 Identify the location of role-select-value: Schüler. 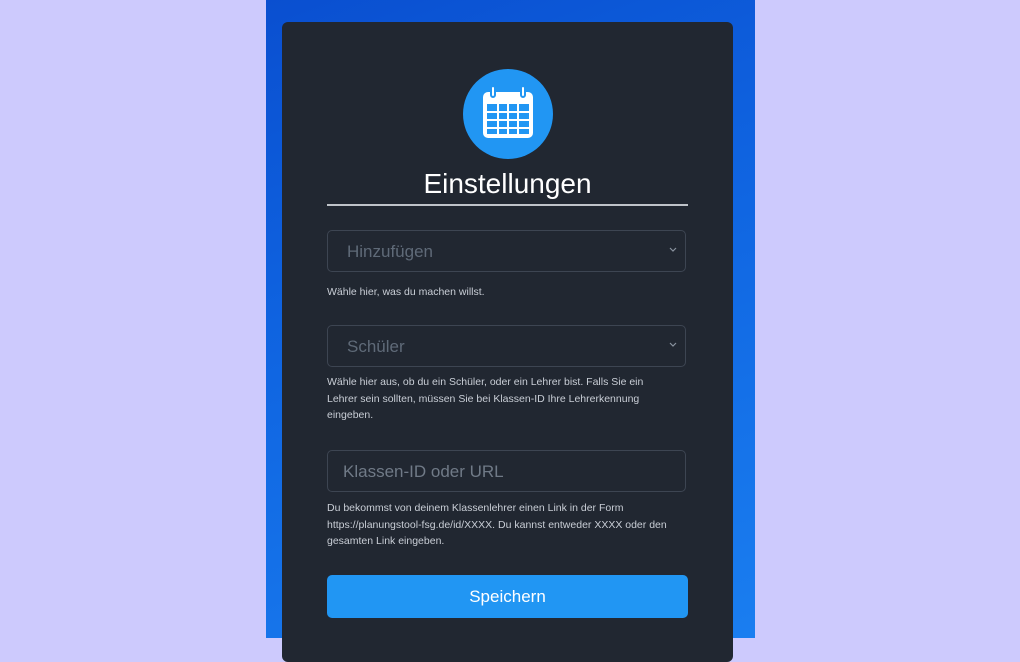
(376, 346).